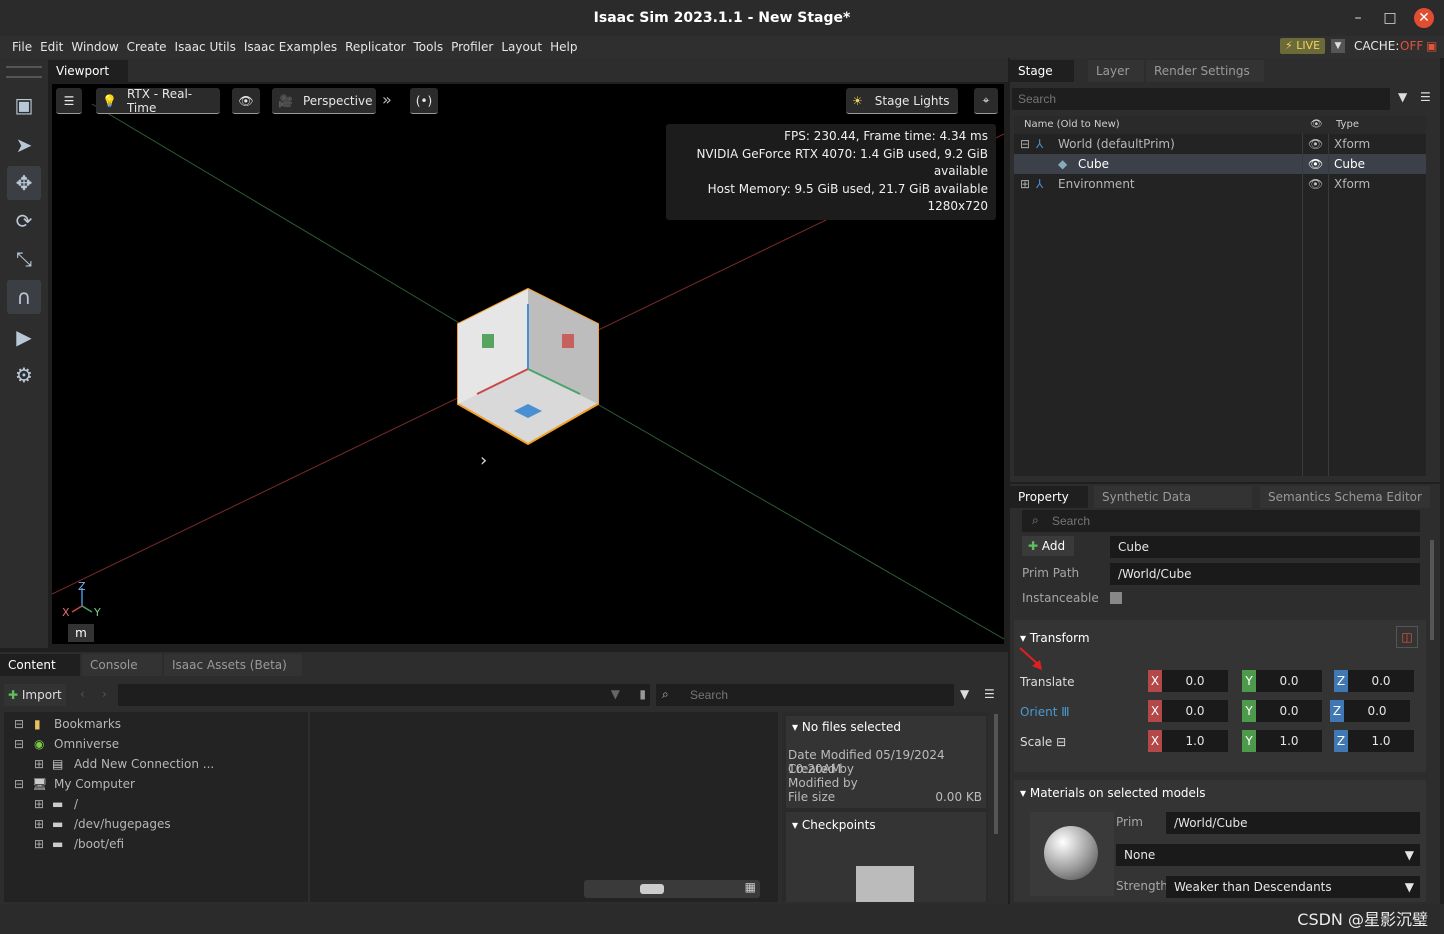 Image resolution: width=1444 pixels, height=934 pixels. Describe the element at coordinates (22, 47) in the screenshot. I see `menu-file: File` at that location.